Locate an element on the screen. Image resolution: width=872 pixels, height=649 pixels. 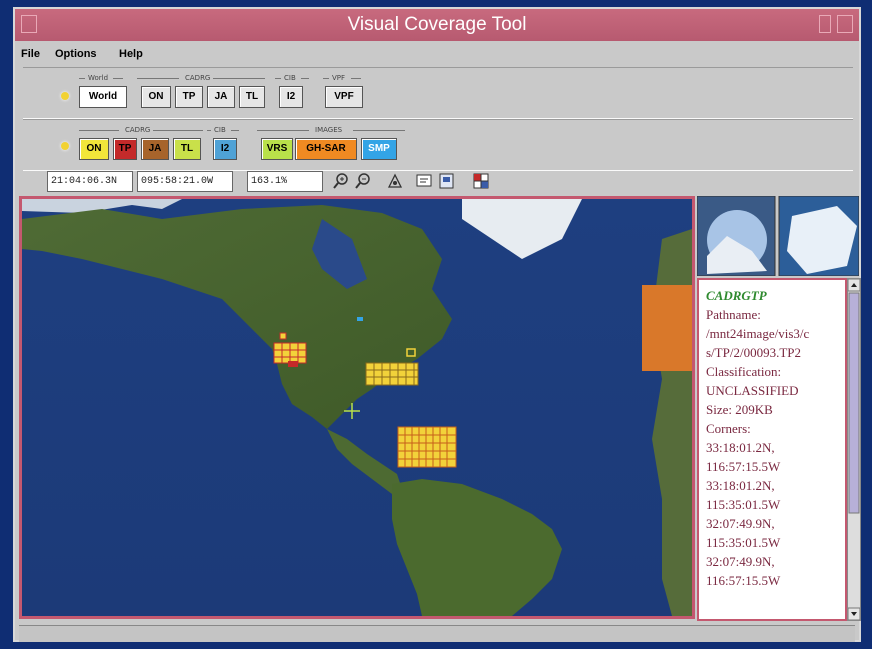
title-bar: Visual Coverage Tool is located at coordinates (437, 25).